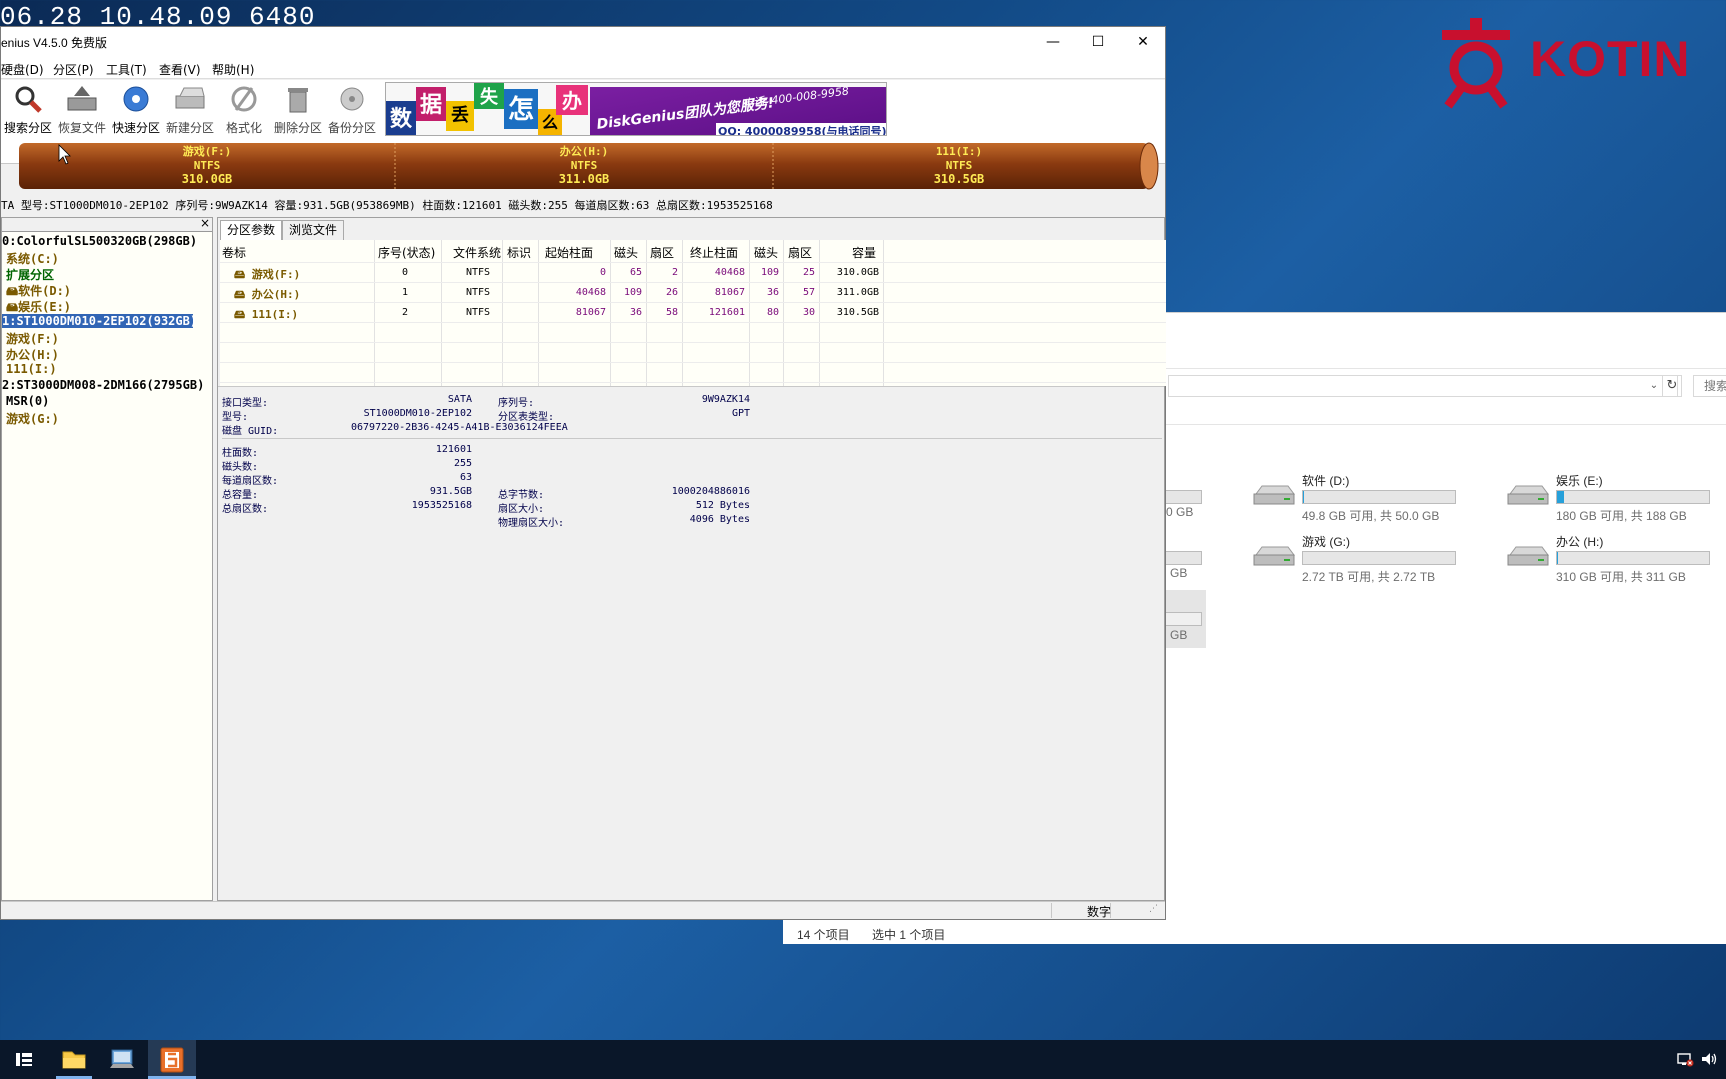 The height and width of the screenshot is (1079, 1726). Describe the element at coordinates (1616, 497) in the screenshot. I see `drive-tile-e: 娱乐 (E:) 180 GB 可用, 共 188 GB` at that location.